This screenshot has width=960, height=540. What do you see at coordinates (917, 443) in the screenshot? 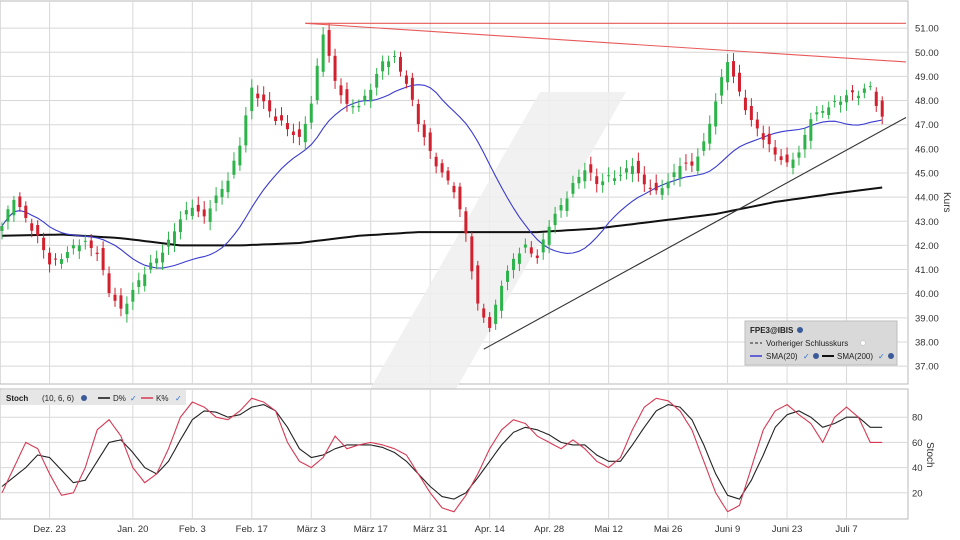
I see `stoch-tick-label: 60` at bounding box center [917, 443].